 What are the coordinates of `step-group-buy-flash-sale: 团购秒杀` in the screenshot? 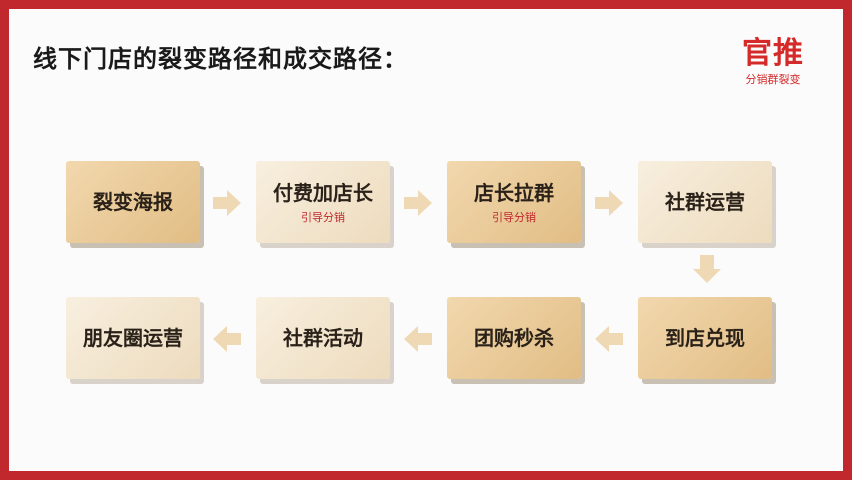 It's located at (514, 338).